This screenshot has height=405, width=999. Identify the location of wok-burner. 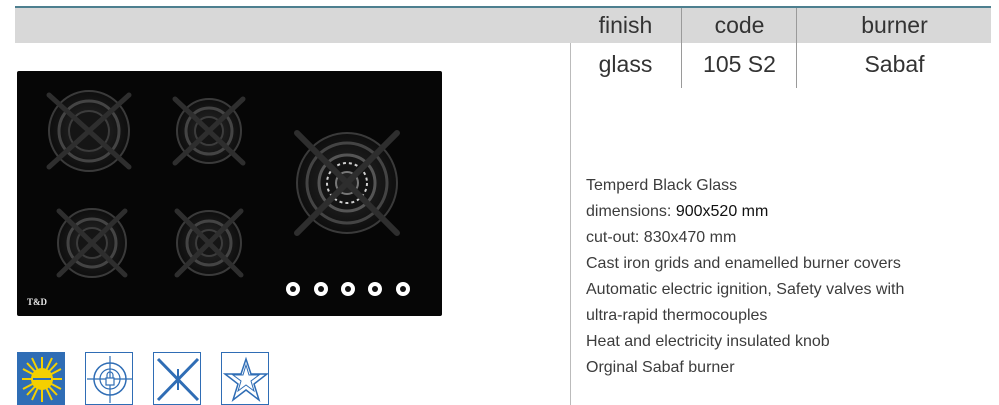
(347, 183).